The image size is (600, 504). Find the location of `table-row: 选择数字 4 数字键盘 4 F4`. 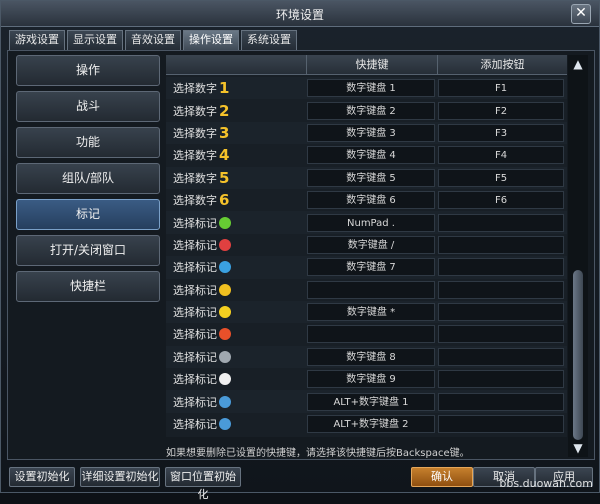

table-row: 选择数字 4 数字键盘 4 F4 is located at coordinates (366, 155).